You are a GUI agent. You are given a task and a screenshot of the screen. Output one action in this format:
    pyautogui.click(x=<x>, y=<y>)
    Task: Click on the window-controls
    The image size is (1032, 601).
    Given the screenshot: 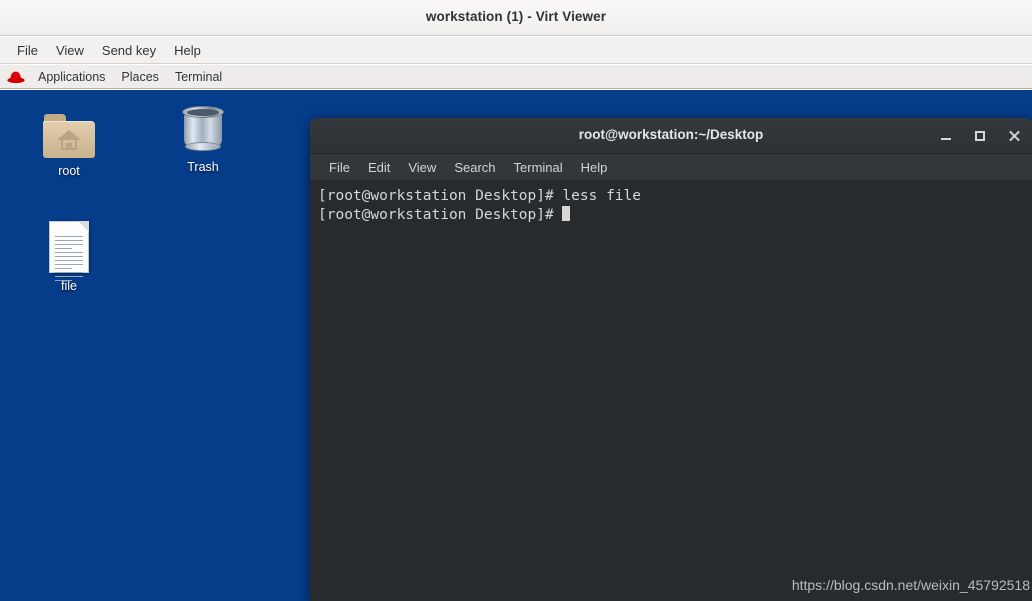 What is the action you would take?
    pyautogui.click(x=980, y=135)
    